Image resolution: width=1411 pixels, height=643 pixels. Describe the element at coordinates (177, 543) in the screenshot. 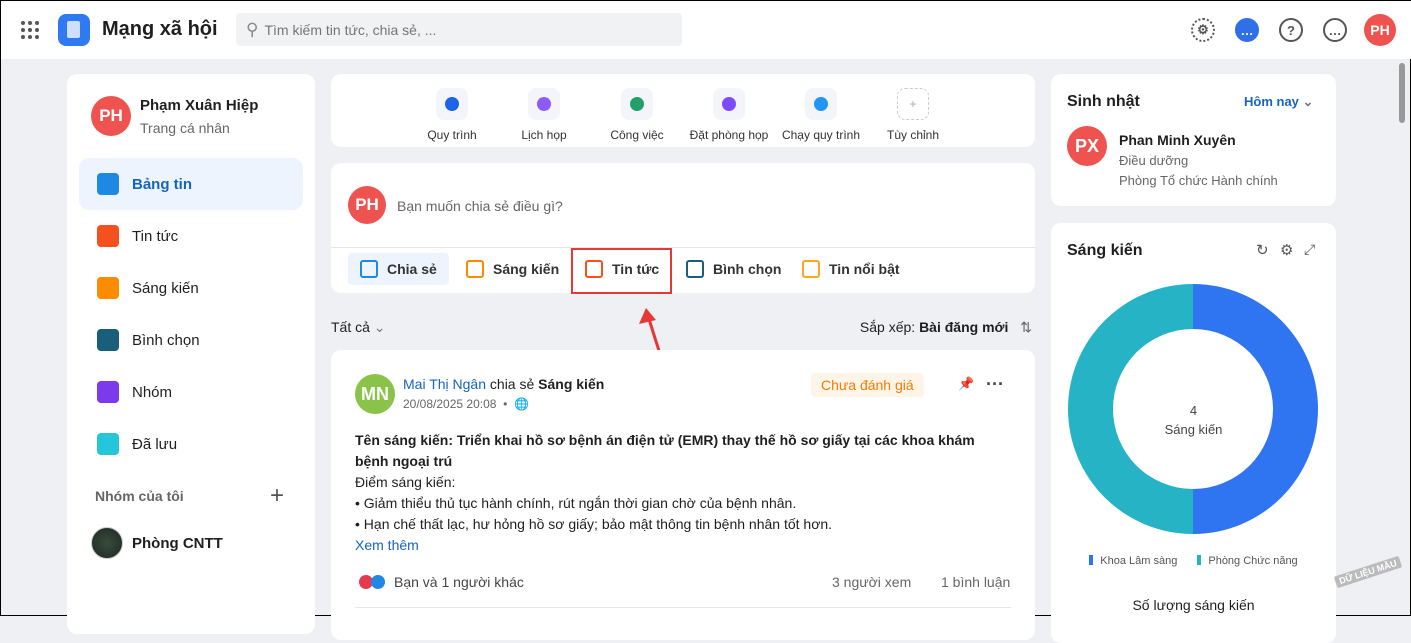

I see `group-label: Phòng CNTT` at that location.